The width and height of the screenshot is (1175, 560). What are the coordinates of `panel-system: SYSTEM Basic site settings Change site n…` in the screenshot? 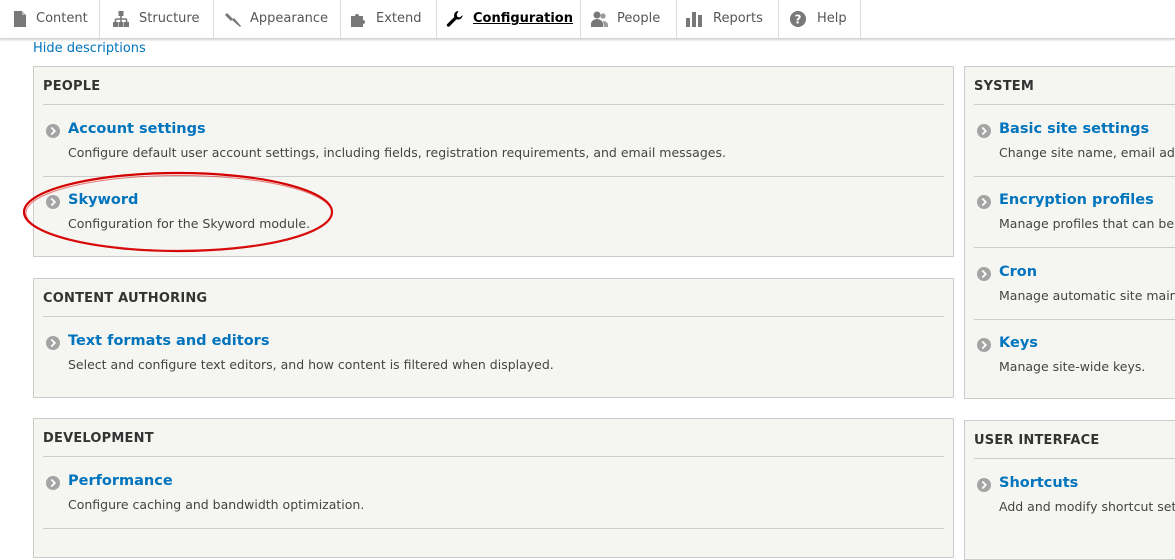 It's located at (1069, 232).